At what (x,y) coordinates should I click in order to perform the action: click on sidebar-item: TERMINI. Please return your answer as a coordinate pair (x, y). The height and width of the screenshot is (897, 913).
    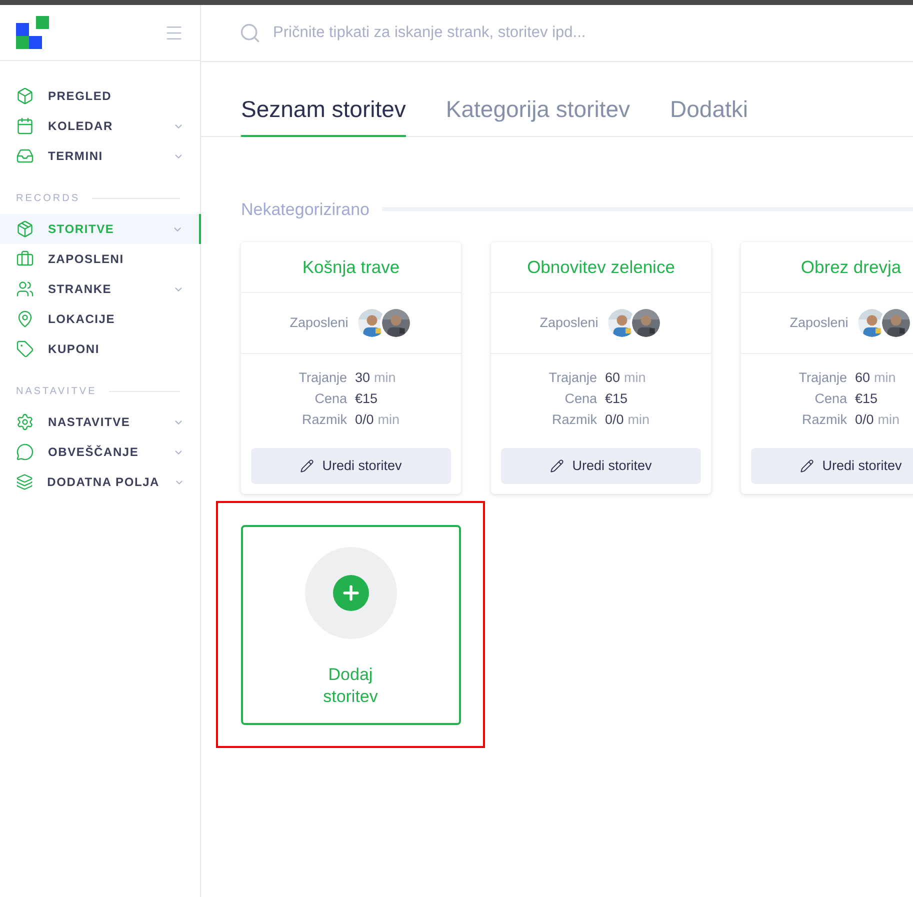
    Looking at the image, I should click on (100, 156).